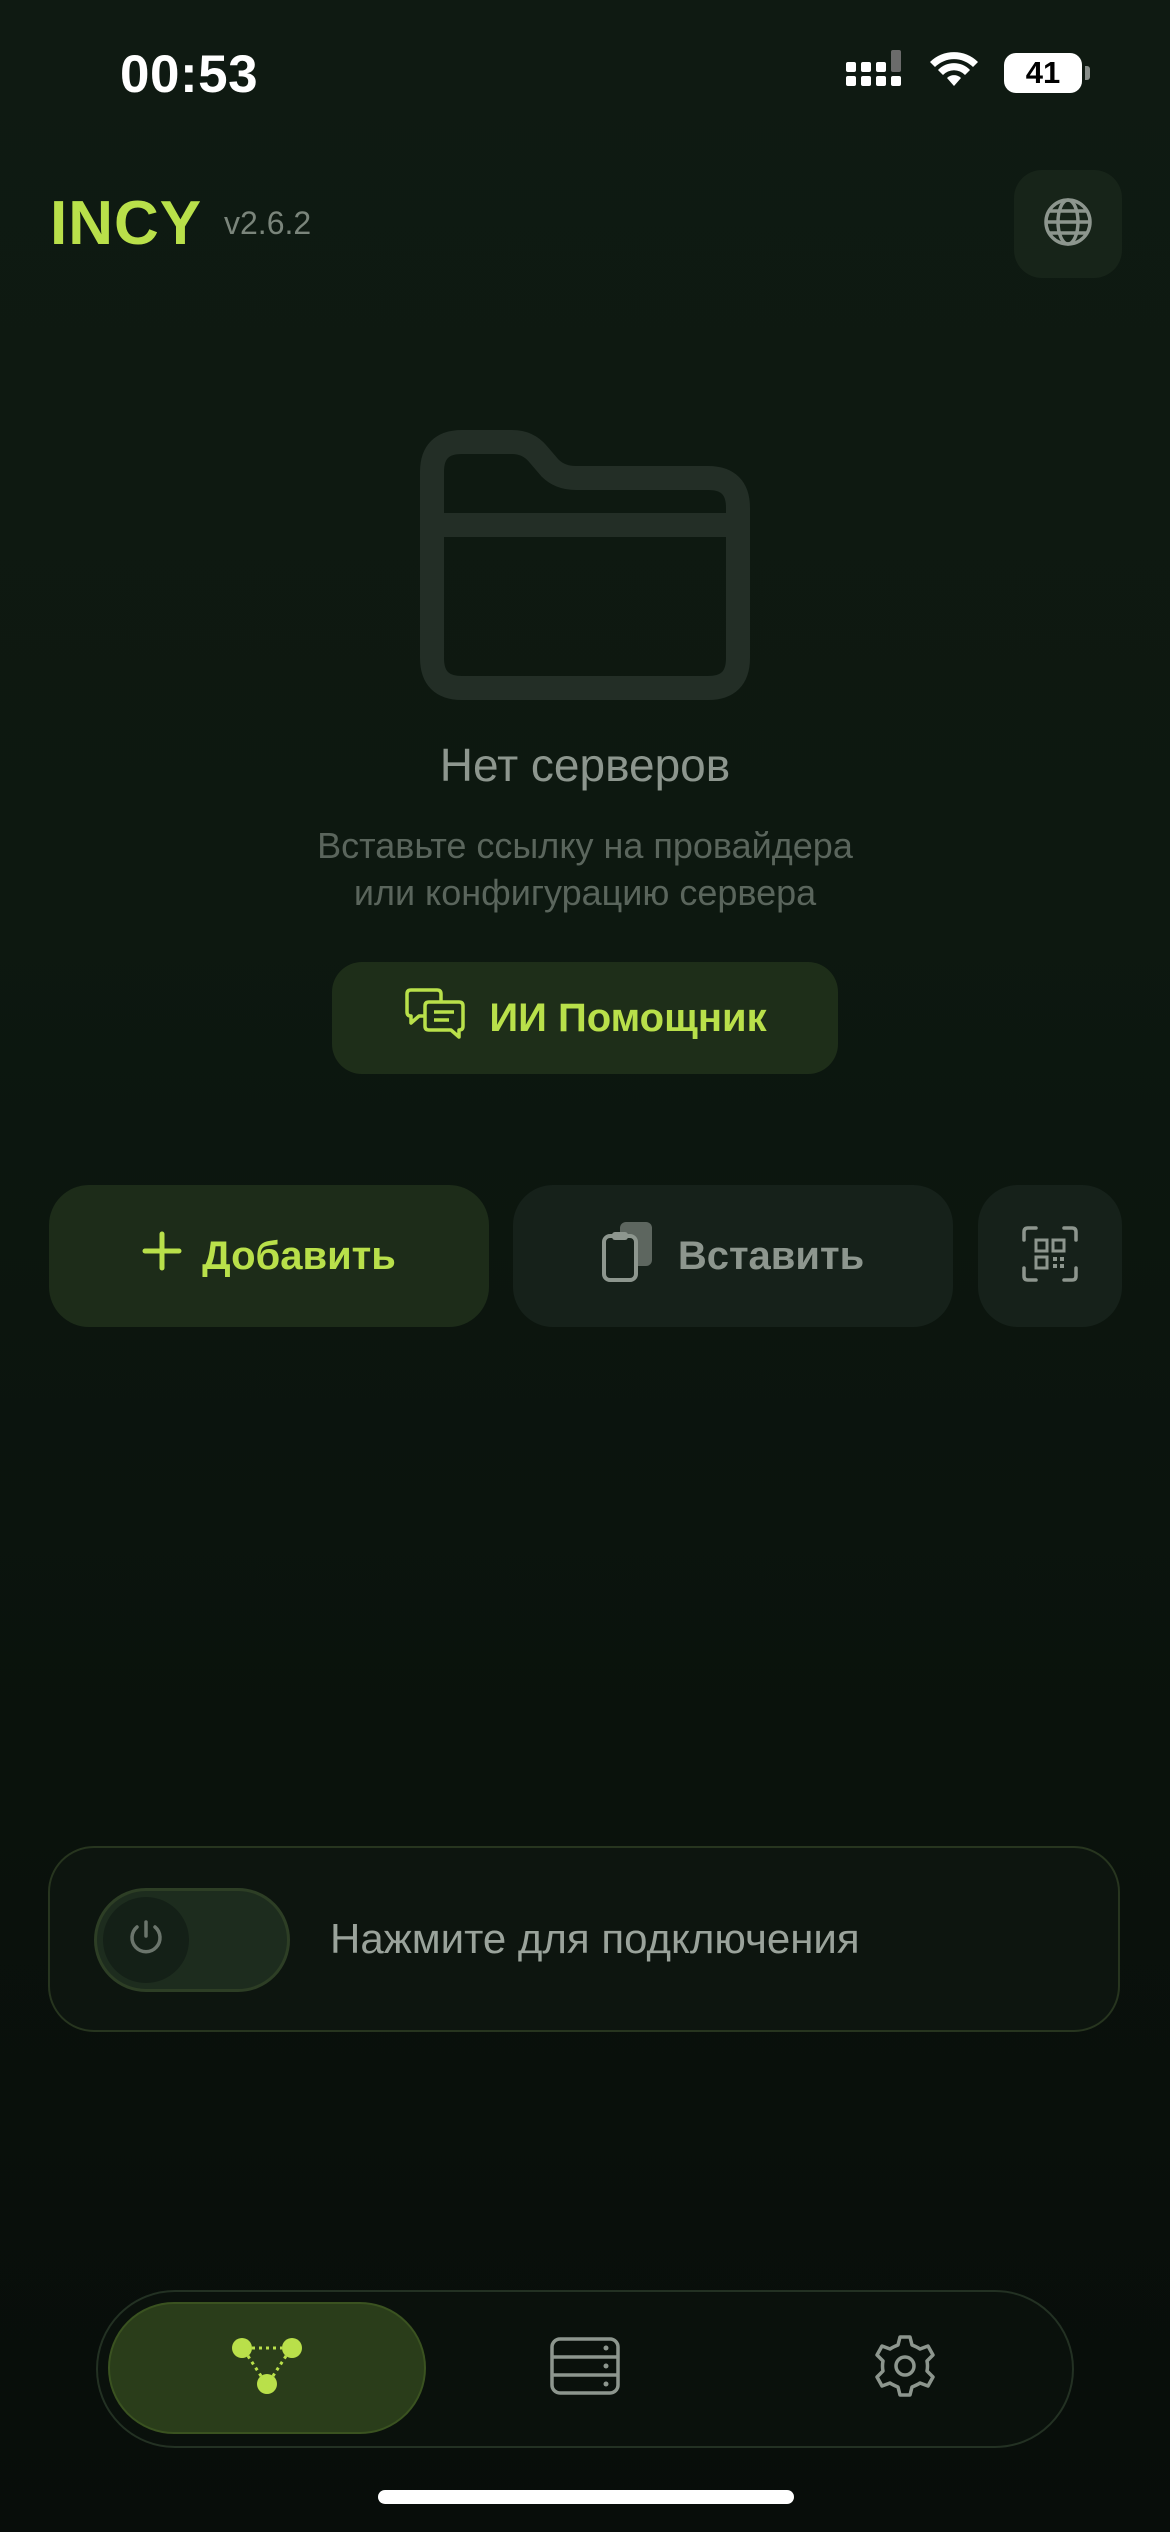 Image resolution: width=1170 pixels, height=2532 pixels. I want to click on qr-scan-icon, so click(1050, 1256).